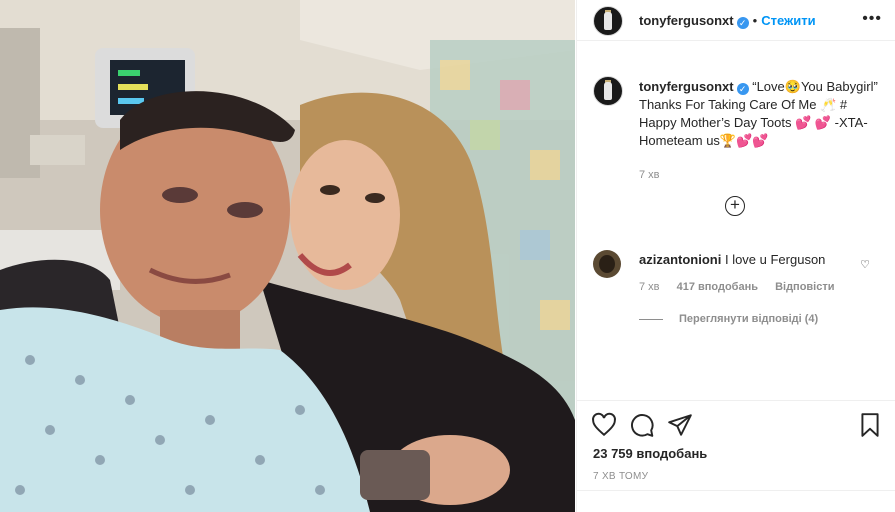  What do you see at coordinates (736, 400) in the screenshot?
I see `actions-divider` at bounding box center [736, 400].